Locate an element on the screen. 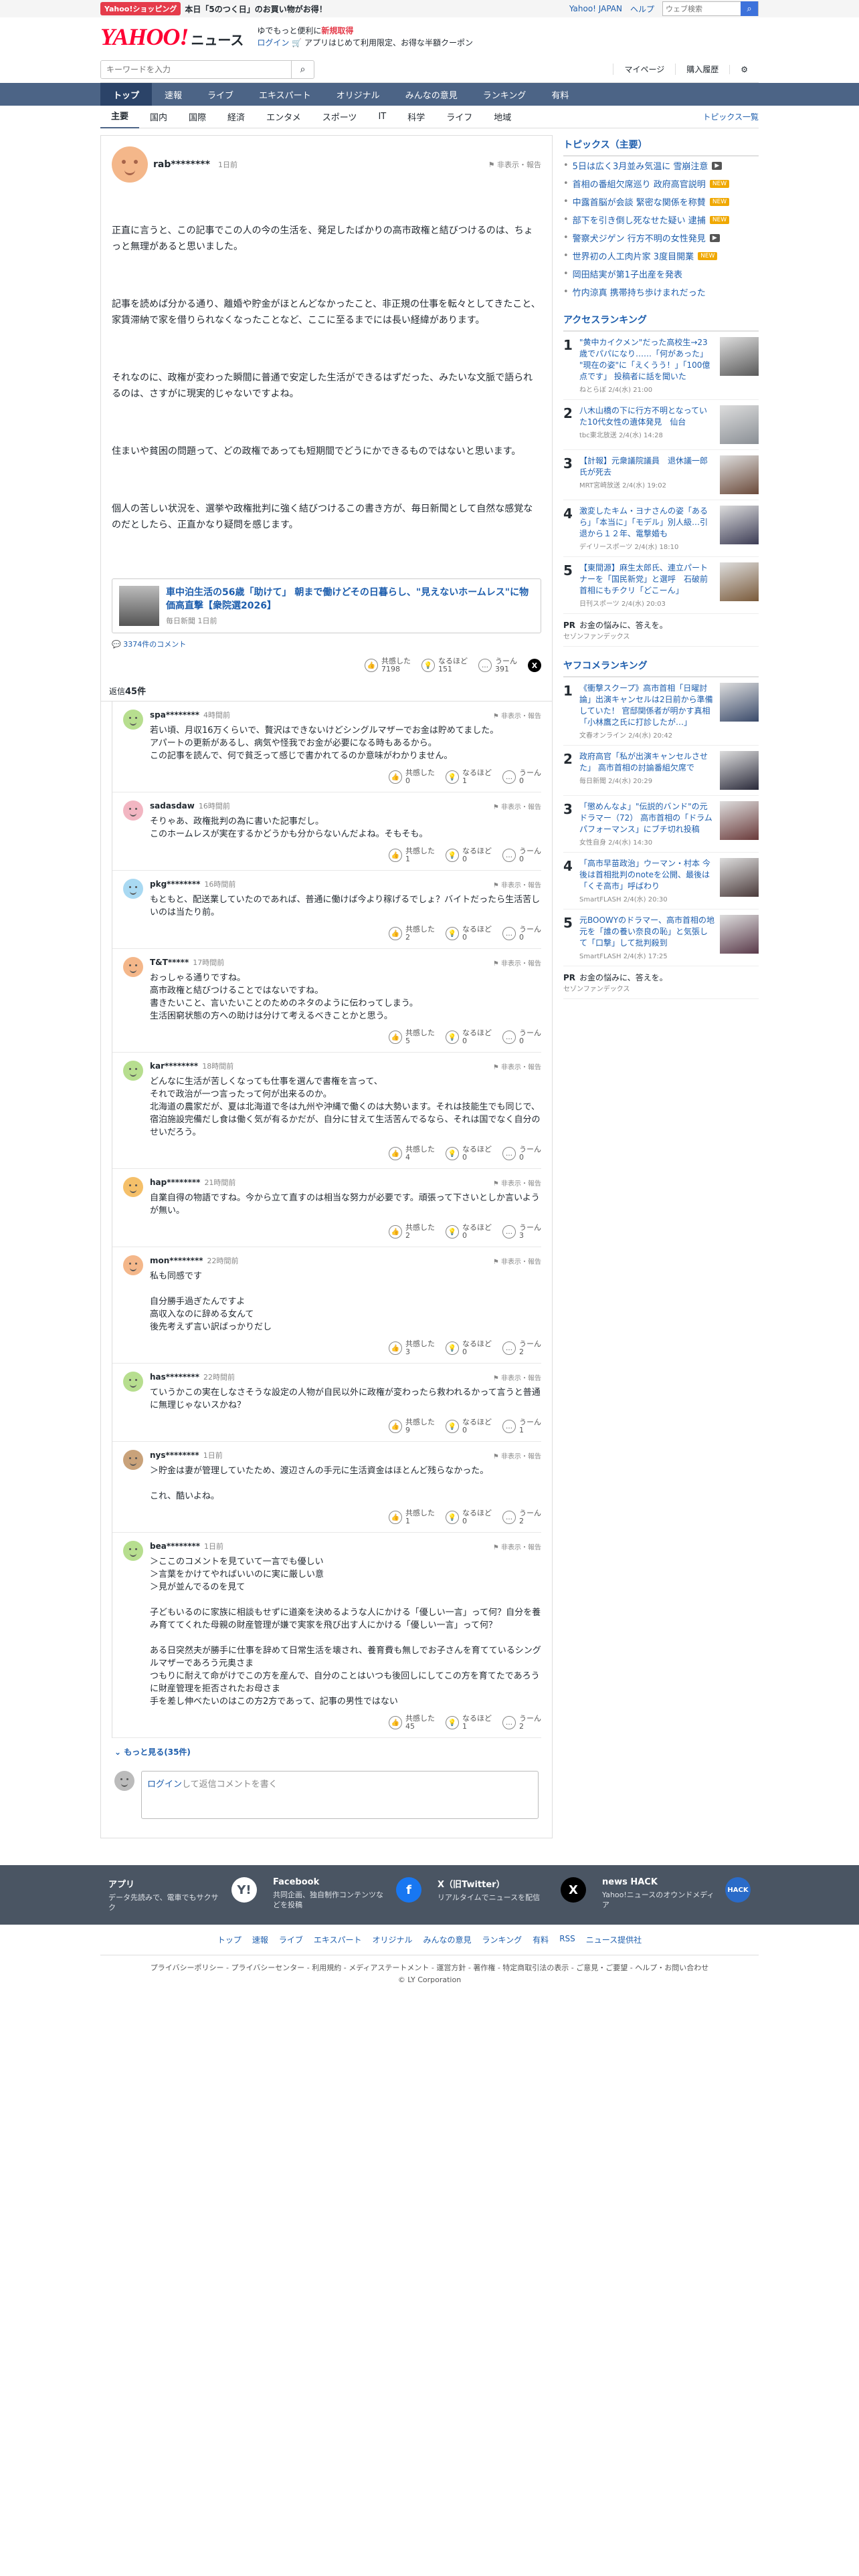 The height and width of the screenshot is (2576, 859). footer-nav-item: エキスパート is located at coordinates (338, 1939).